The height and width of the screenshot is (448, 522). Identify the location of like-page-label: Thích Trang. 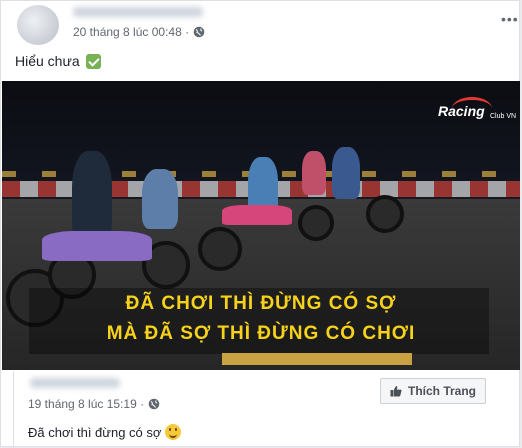
(441, 391).